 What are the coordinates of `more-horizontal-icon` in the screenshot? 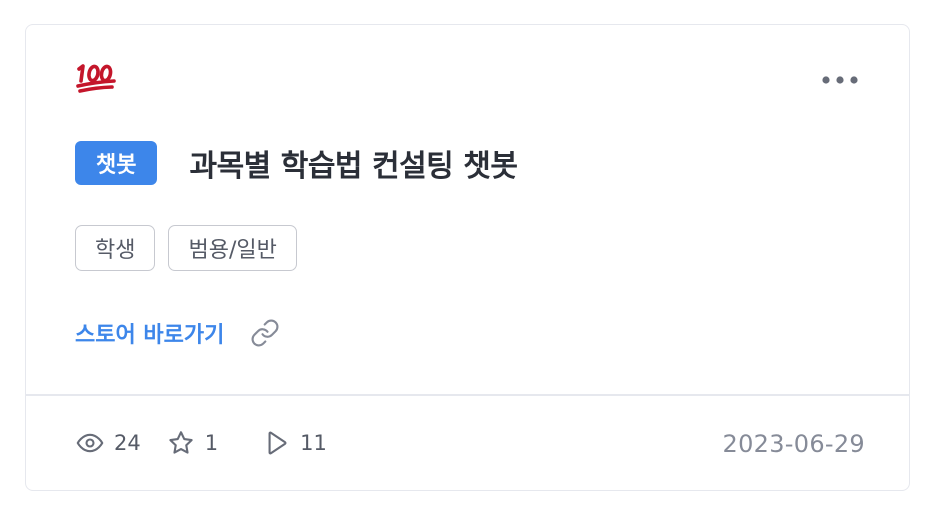 It's located at (840, 80).